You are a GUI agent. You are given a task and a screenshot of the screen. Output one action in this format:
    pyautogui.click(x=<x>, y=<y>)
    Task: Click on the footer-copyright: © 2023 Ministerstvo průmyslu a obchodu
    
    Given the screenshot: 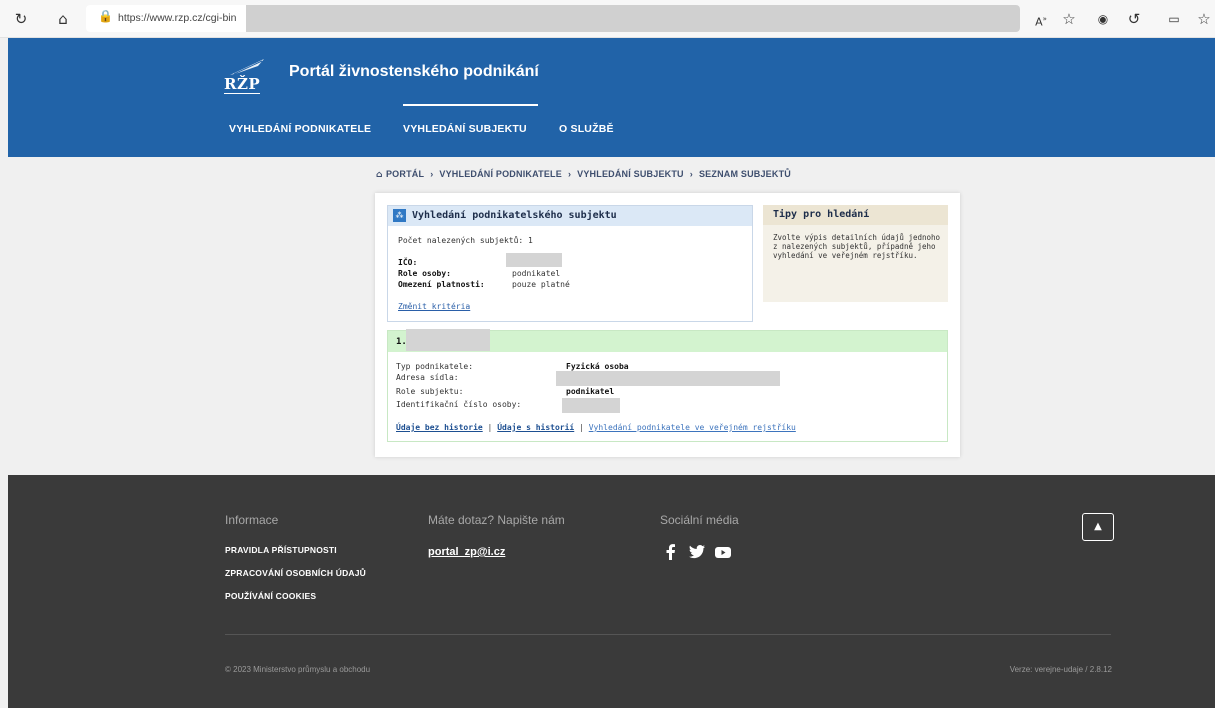 What is the action you would take?
    pyautogui.click(x=298, y=669)
    